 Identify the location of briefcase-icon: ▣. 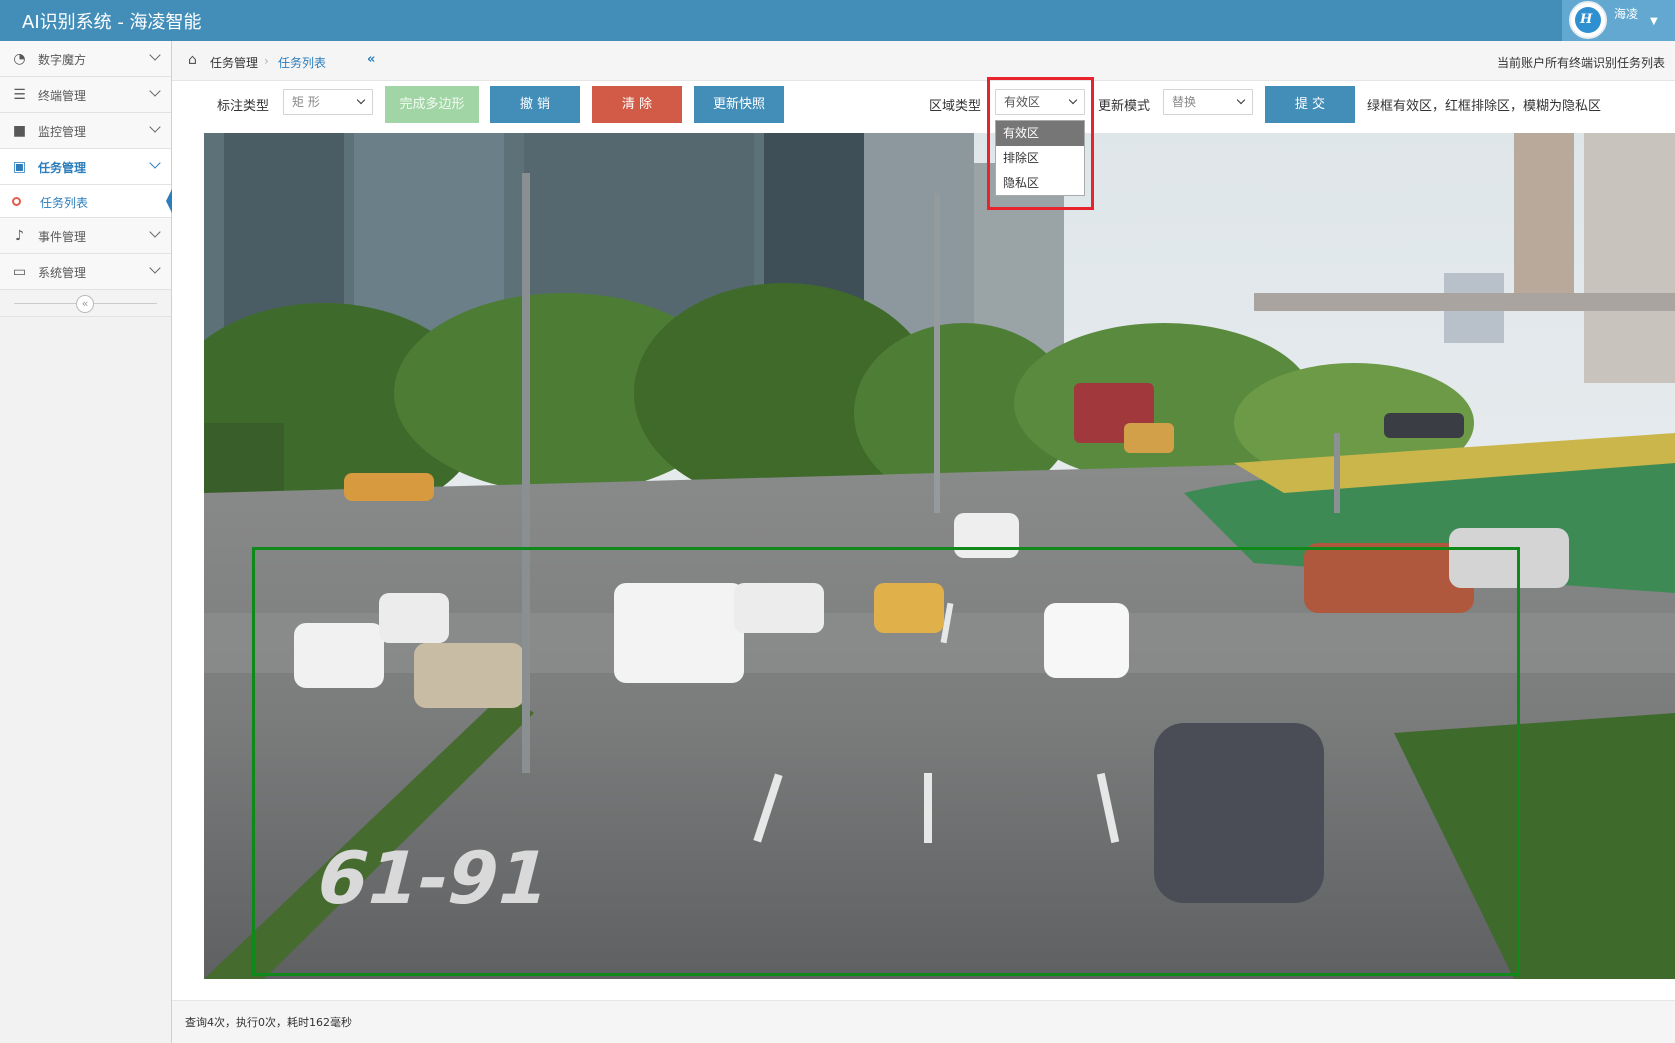
(19, 167).